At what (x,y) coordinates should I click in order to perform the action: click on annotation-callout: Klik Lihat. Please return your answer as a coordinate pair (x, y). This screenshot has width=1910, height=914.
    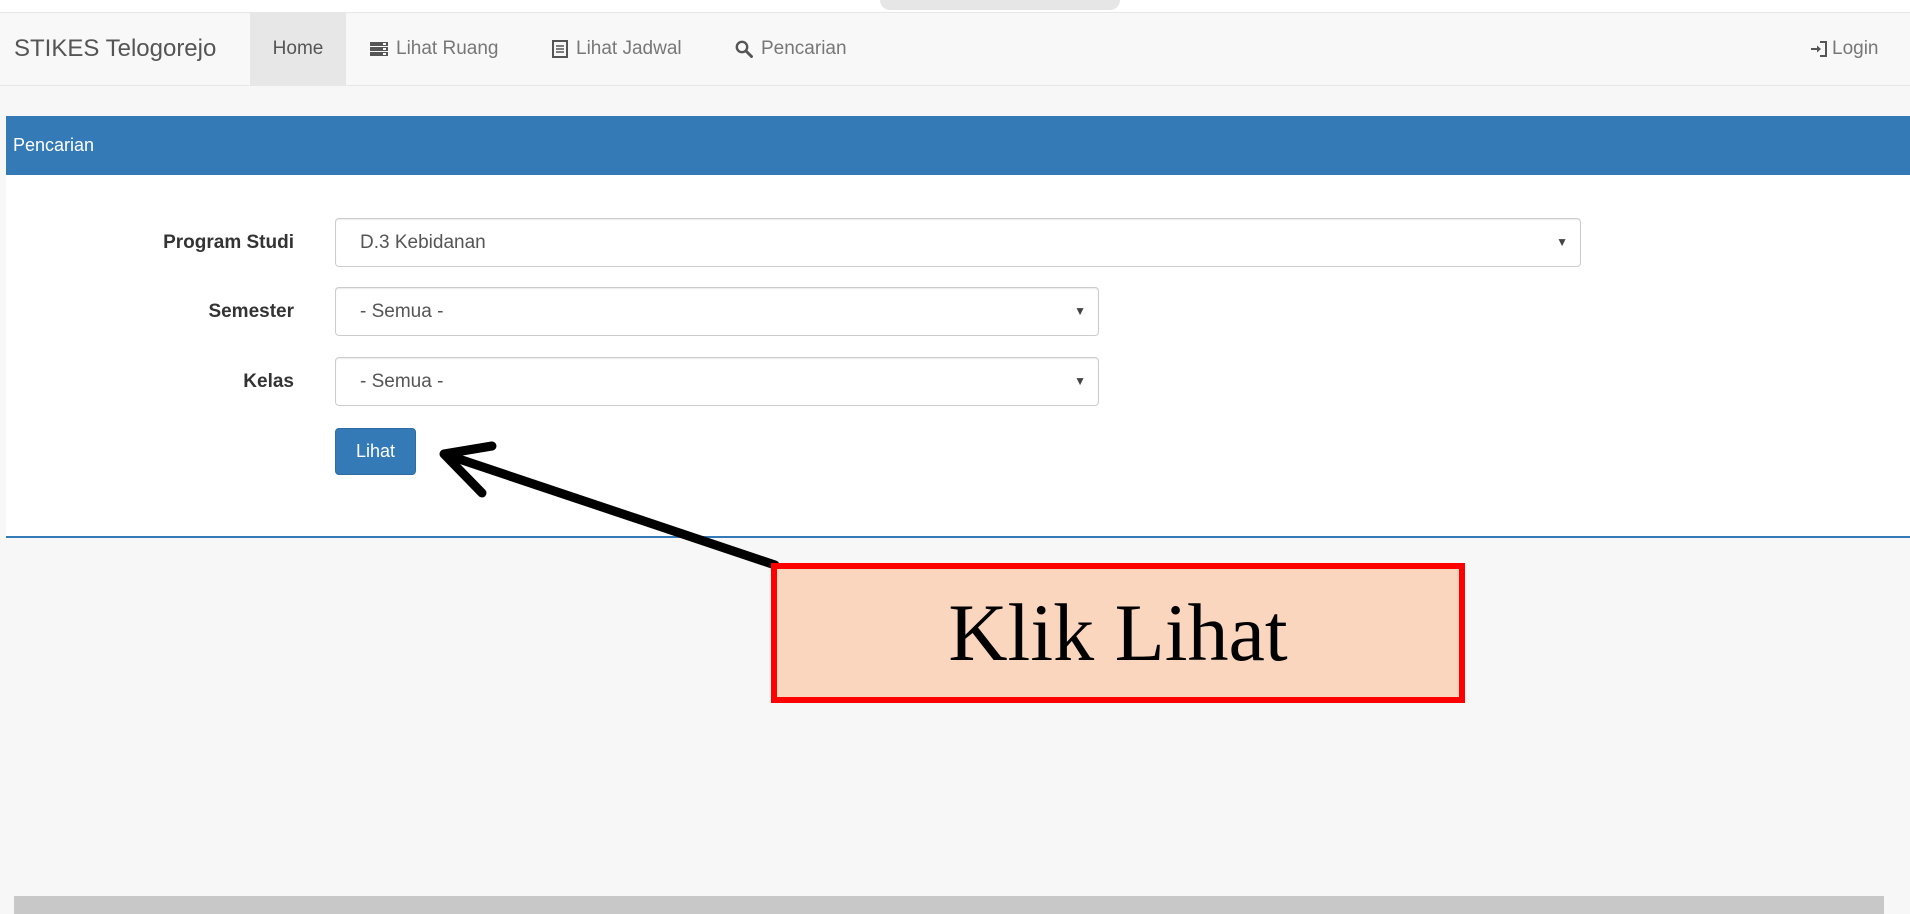
    Looking at the image, I should click on (1118, 633).